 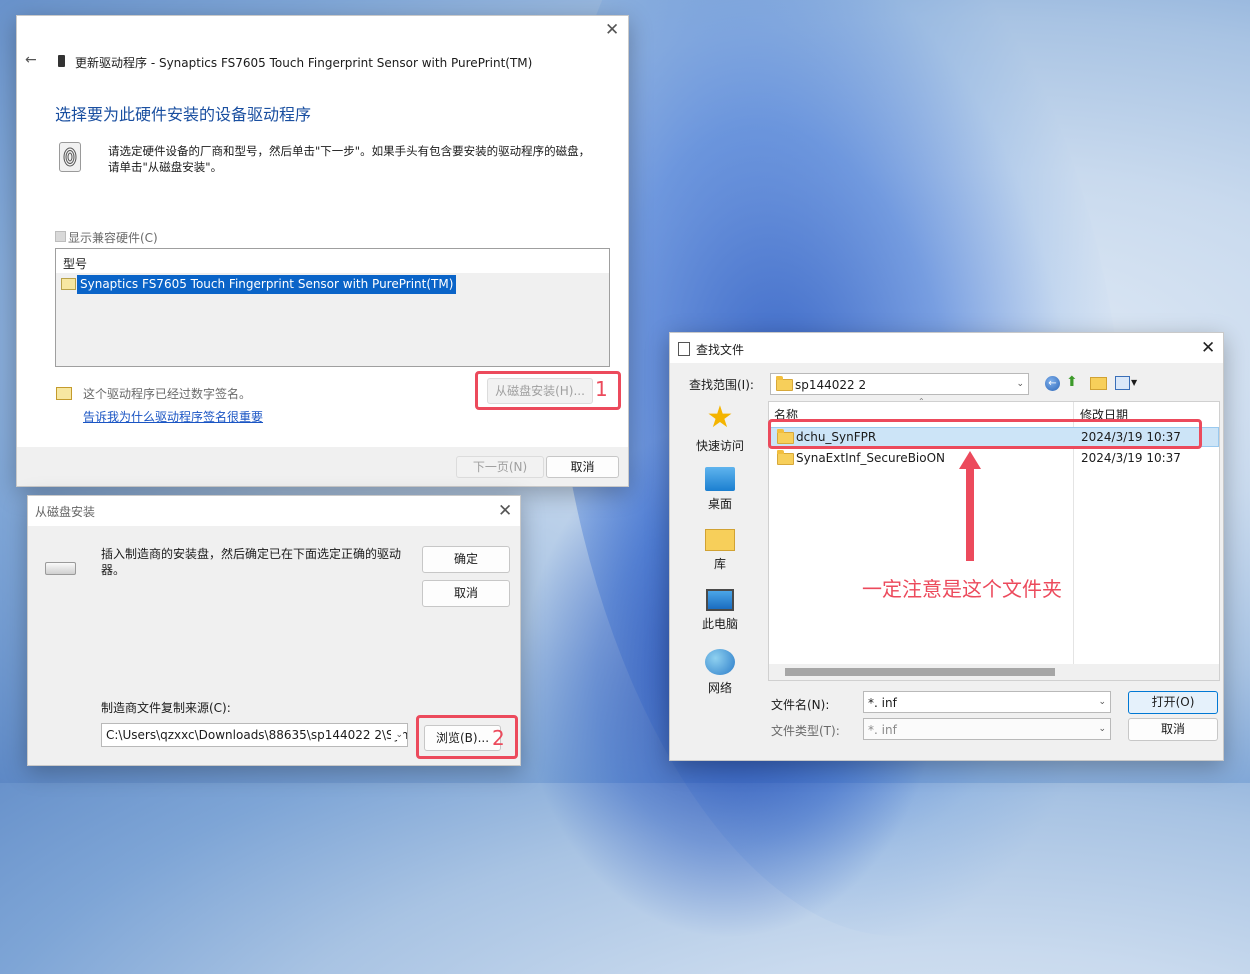 What do you see at coordinates (1098, 383) in the screenshot?
I see `new-folder-icon` at bounding box center [1098, 383].